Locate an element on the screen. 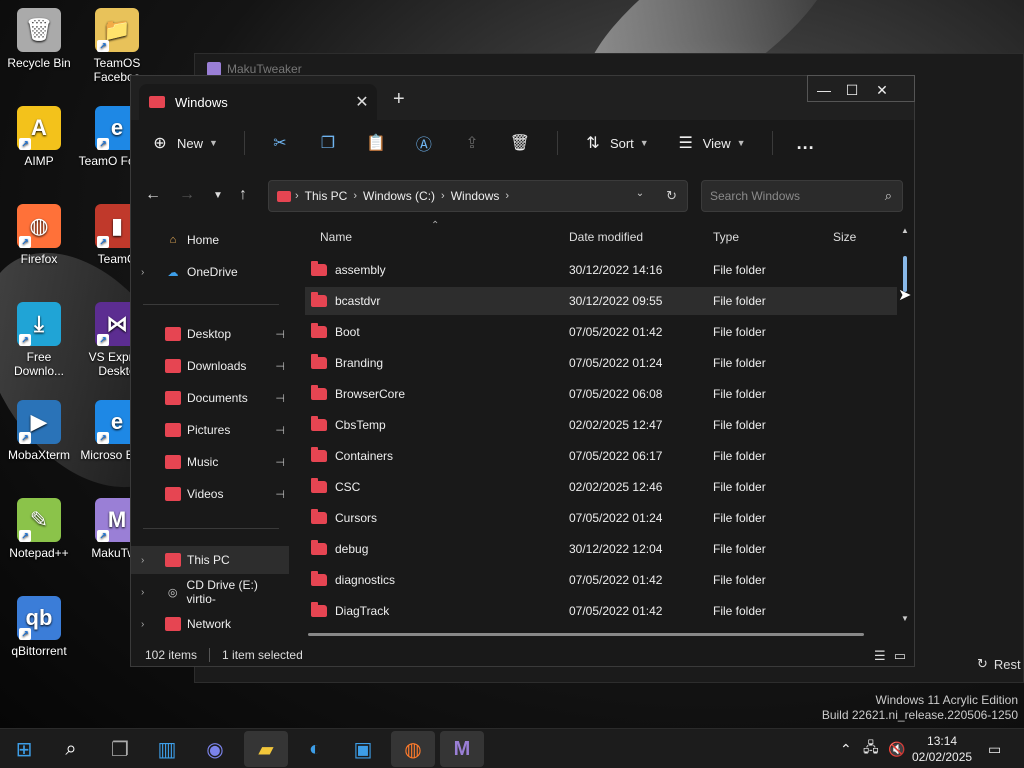 This screenshot has width=1024, height=768. breadcrumb-windows-c: Windows (C:) is located at coordinates (399, 196).